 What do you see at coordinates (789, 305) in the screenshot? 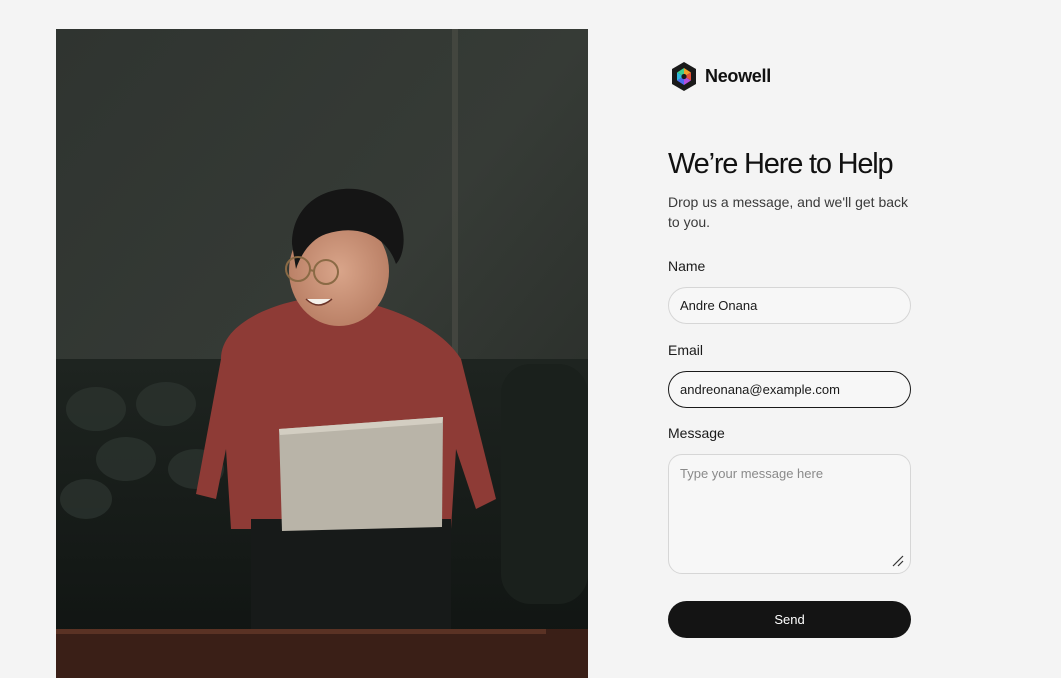
I see `name-input` at bounding box center [789, 305].